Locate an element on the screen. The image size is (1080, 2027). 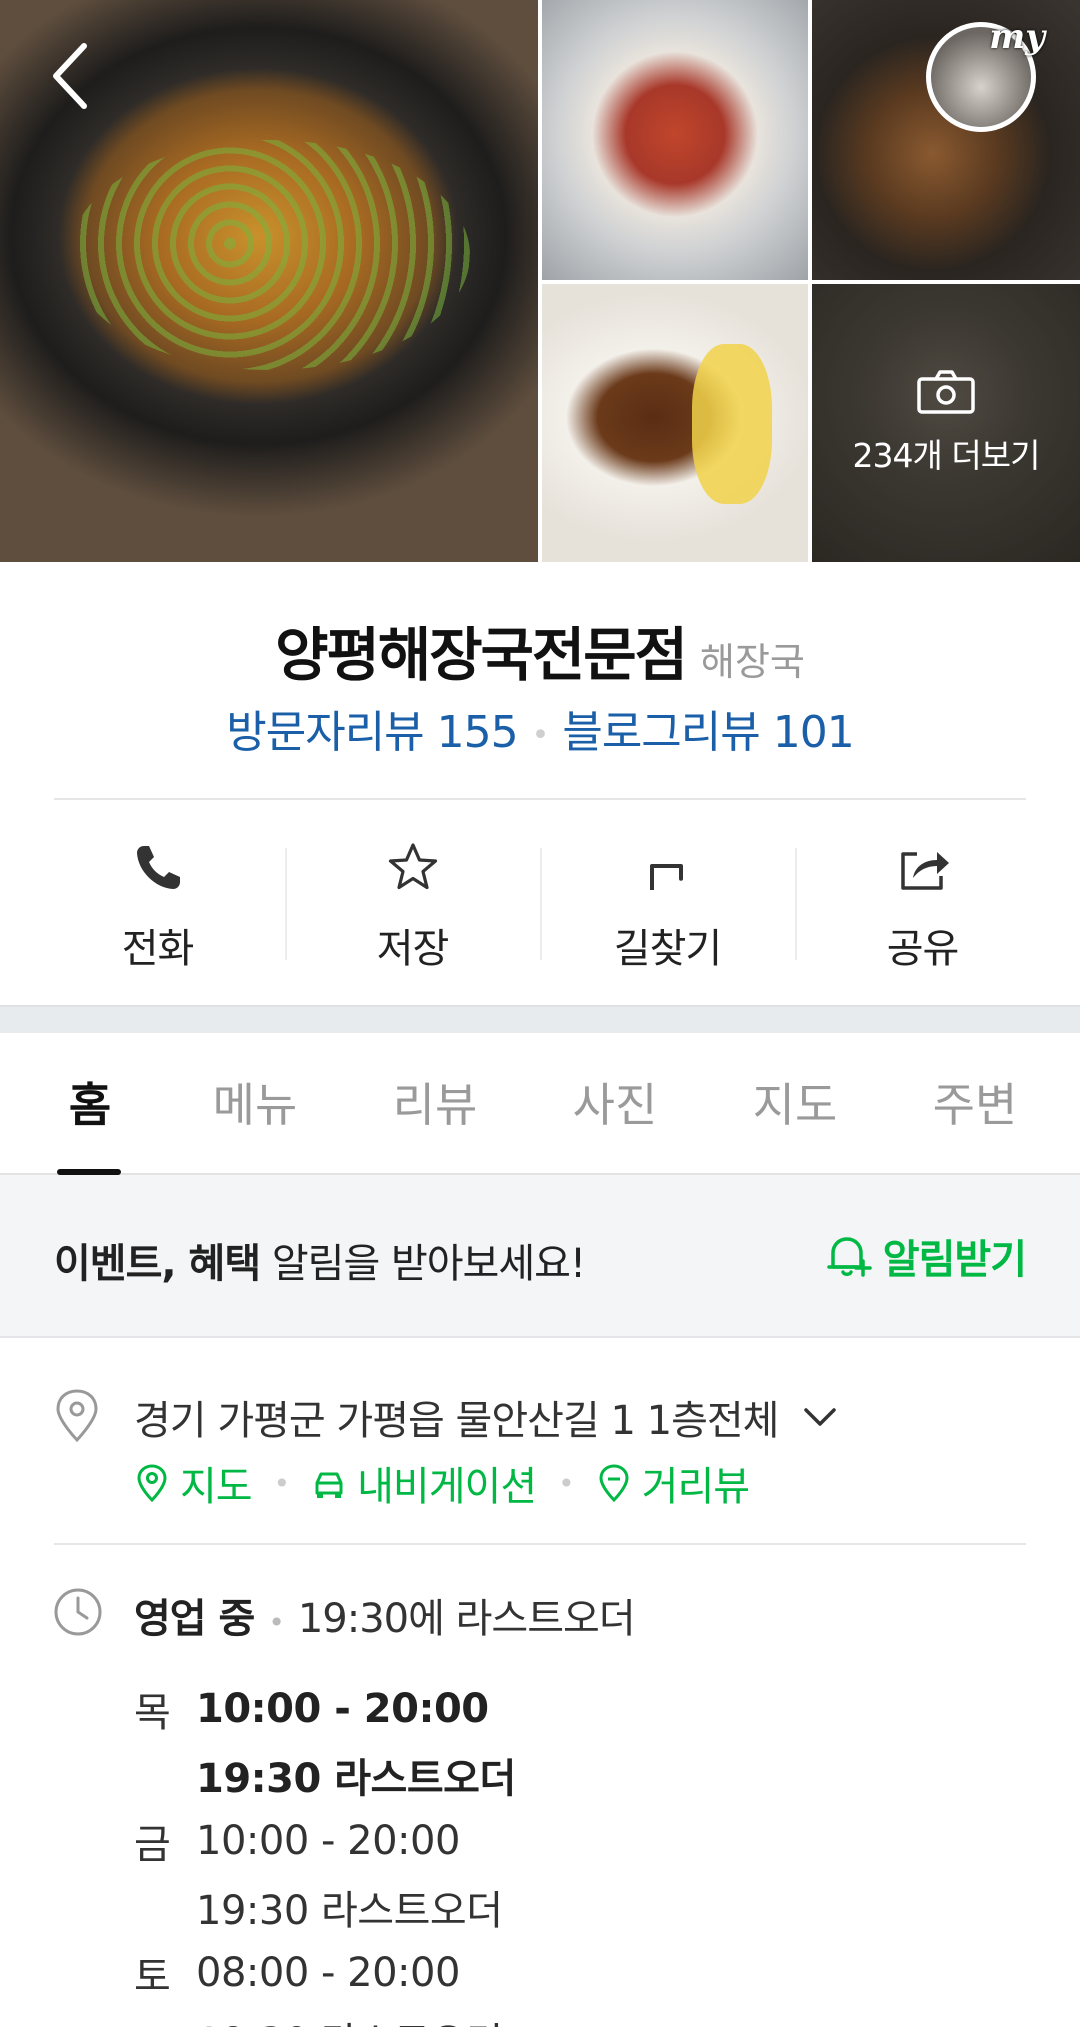
notification-rest-text: 알림을 받아보세요! is located at coordinates (423, 1264).